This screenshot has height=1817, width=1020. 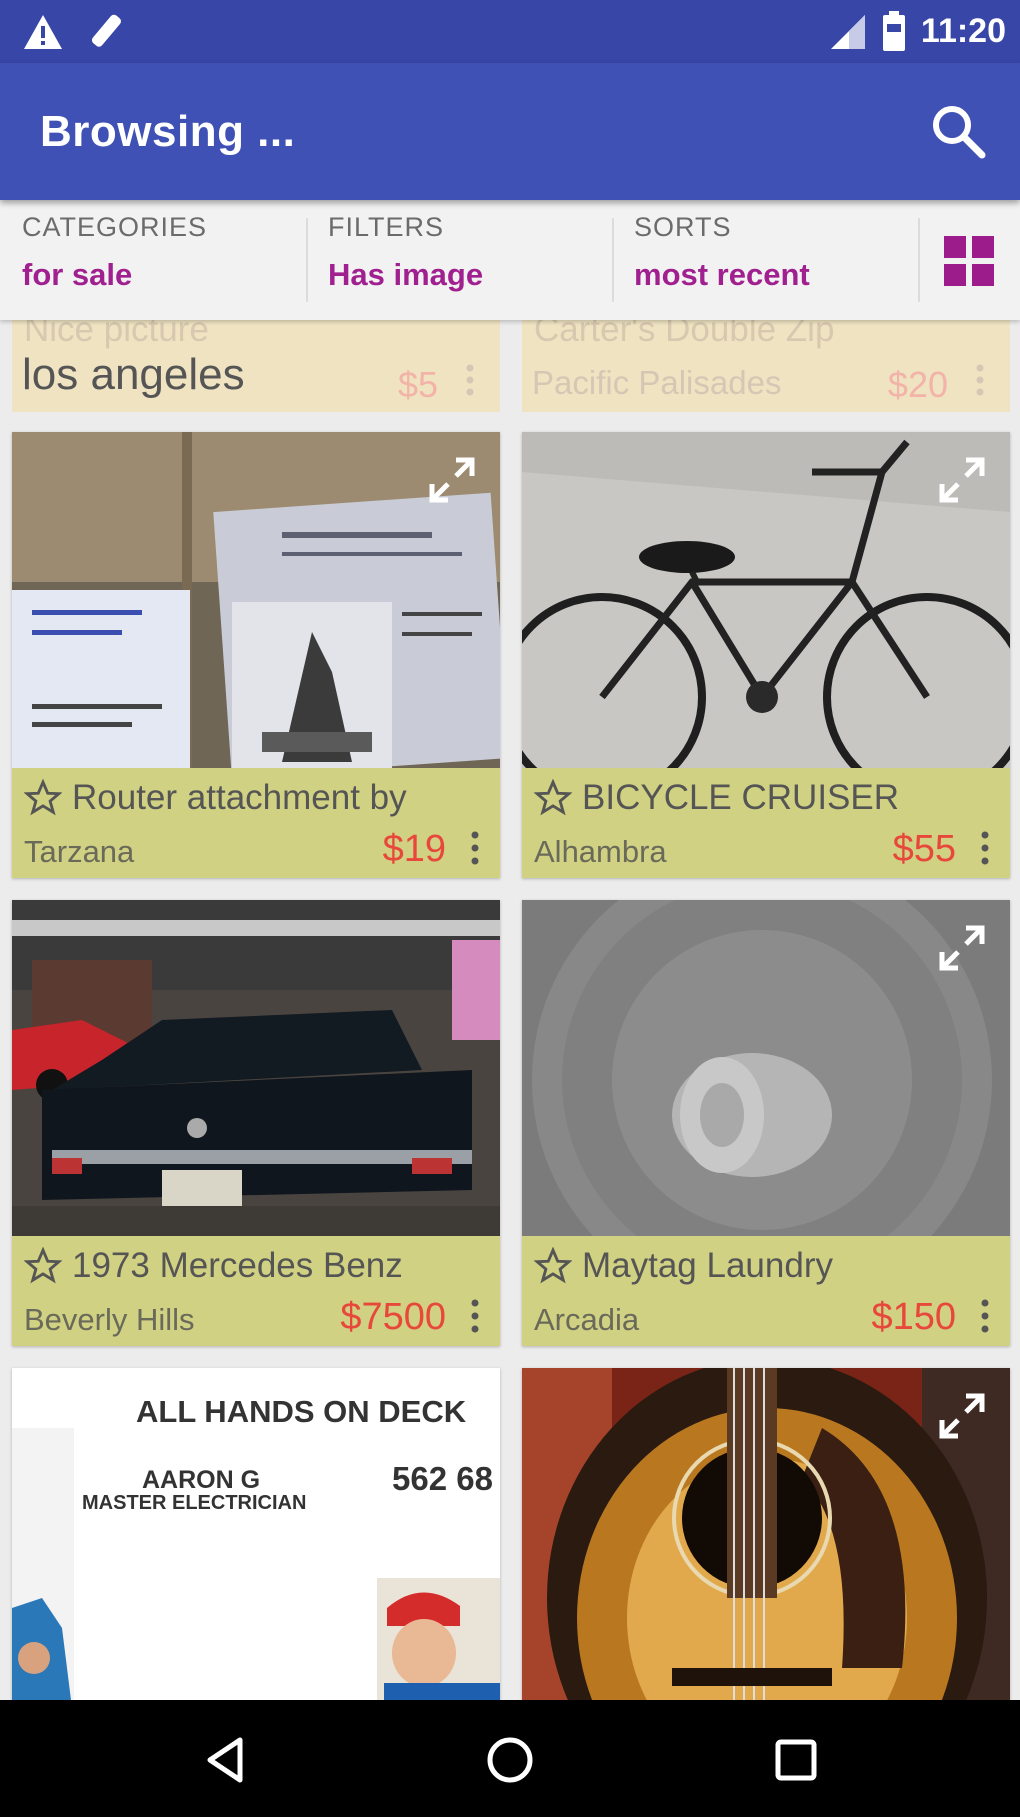 I want to click on navigation-bar, so click(x=510, y=1758).